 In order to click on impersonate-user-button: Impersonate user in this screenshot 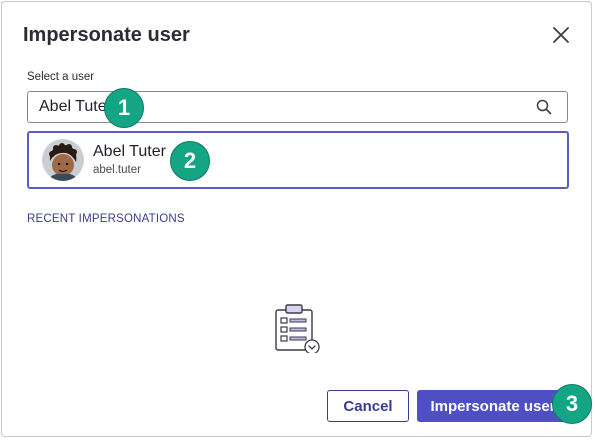, I will do `click(493, 406)`.